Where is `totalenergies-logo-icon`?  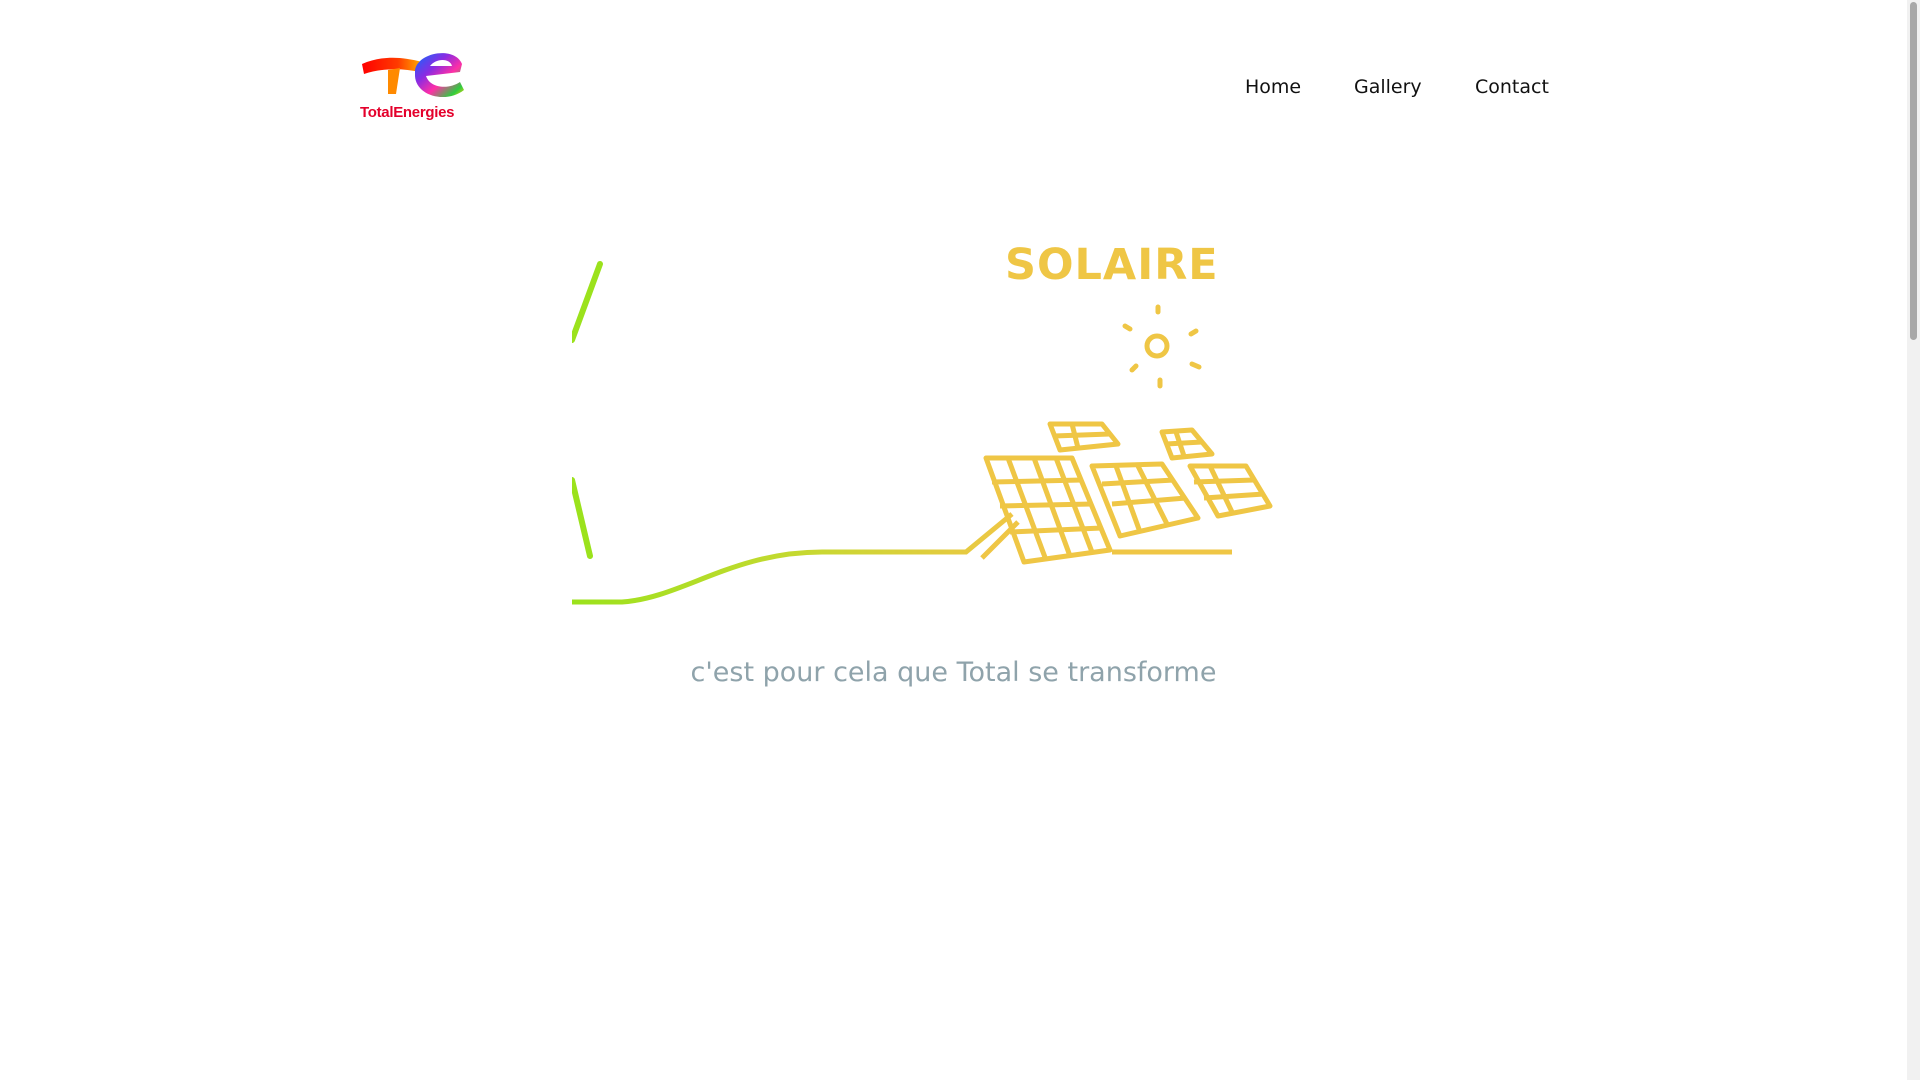 totalenergies-logo-icon is located at coordinates (413, 75).